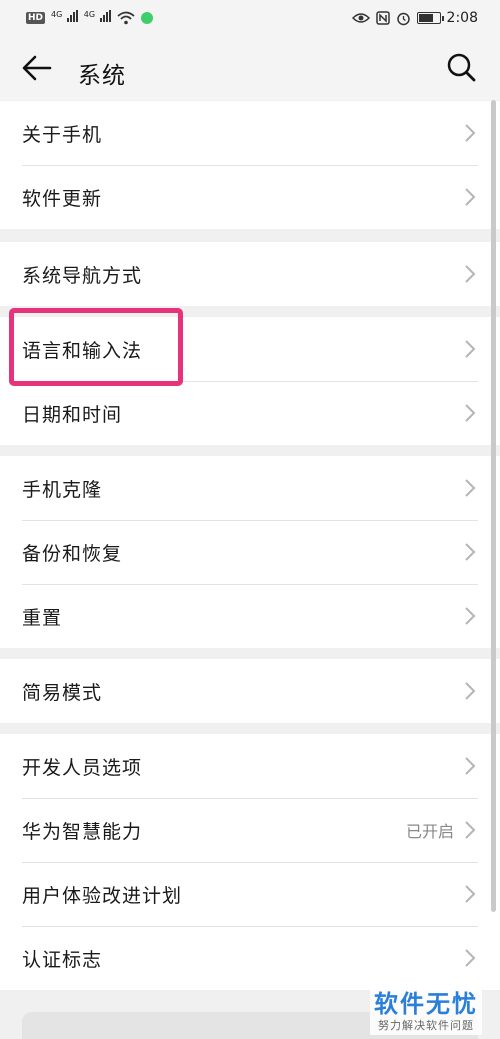 This screenshot has height=1039, width=500. I want to click on wifi-icon, so click(125, 18).